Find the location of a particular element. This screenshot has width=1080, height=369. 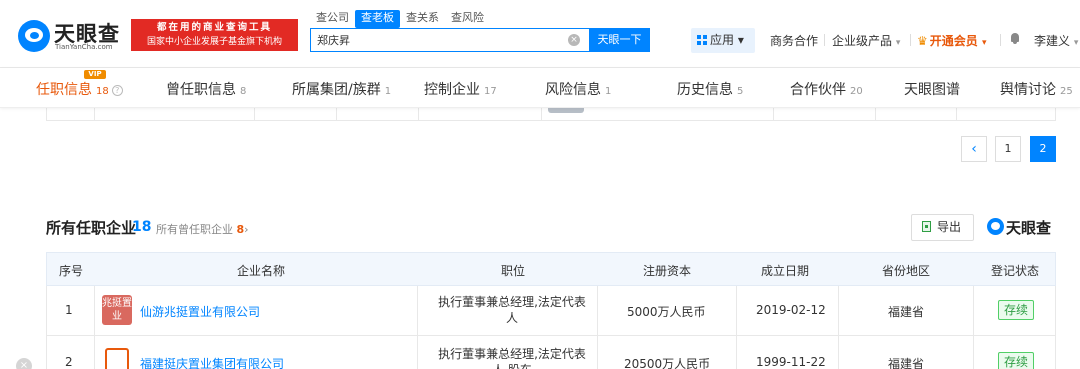

excel-icon is located at coordinates (926, 226).